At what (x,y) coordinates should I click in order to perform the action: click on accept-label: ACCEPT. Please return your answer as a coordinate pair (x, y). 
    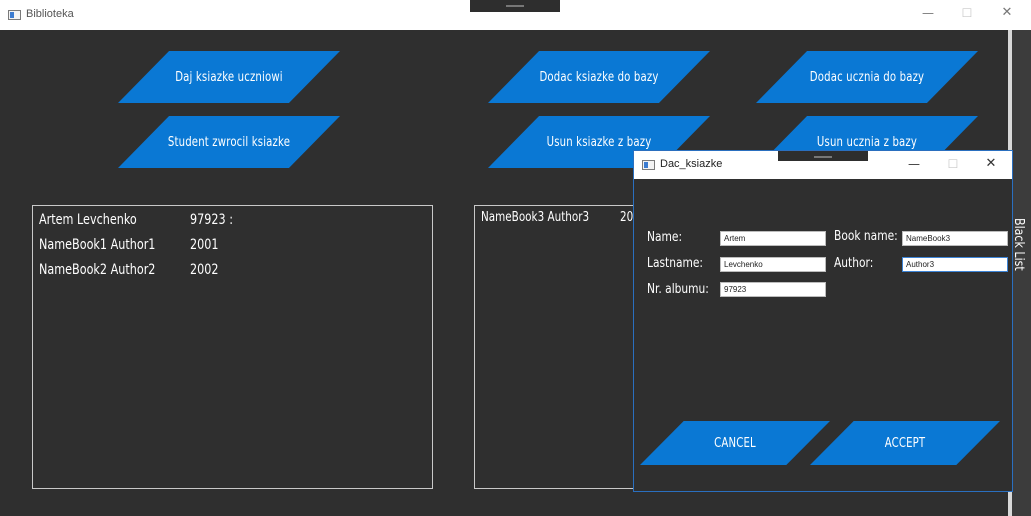
    Looking at the image, I should click on (905, 443).